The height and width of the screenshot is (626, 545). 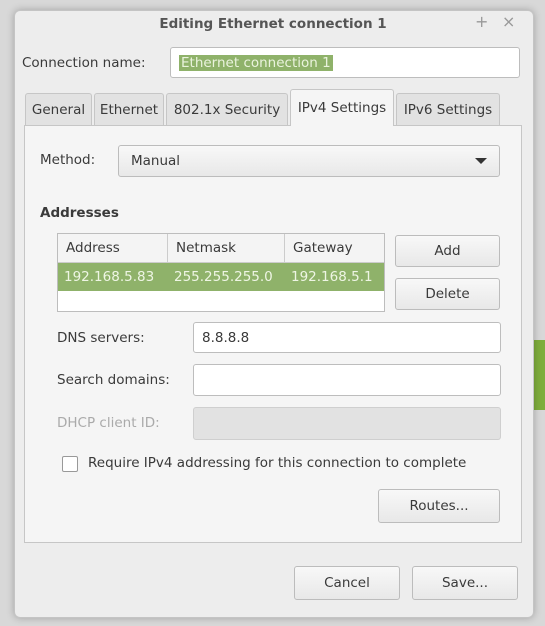 What do you see at coordinates (256, 62) in the screenshot?
I see `connection-name-value: Ethernet connection 1` at bounding box center [256, 62].